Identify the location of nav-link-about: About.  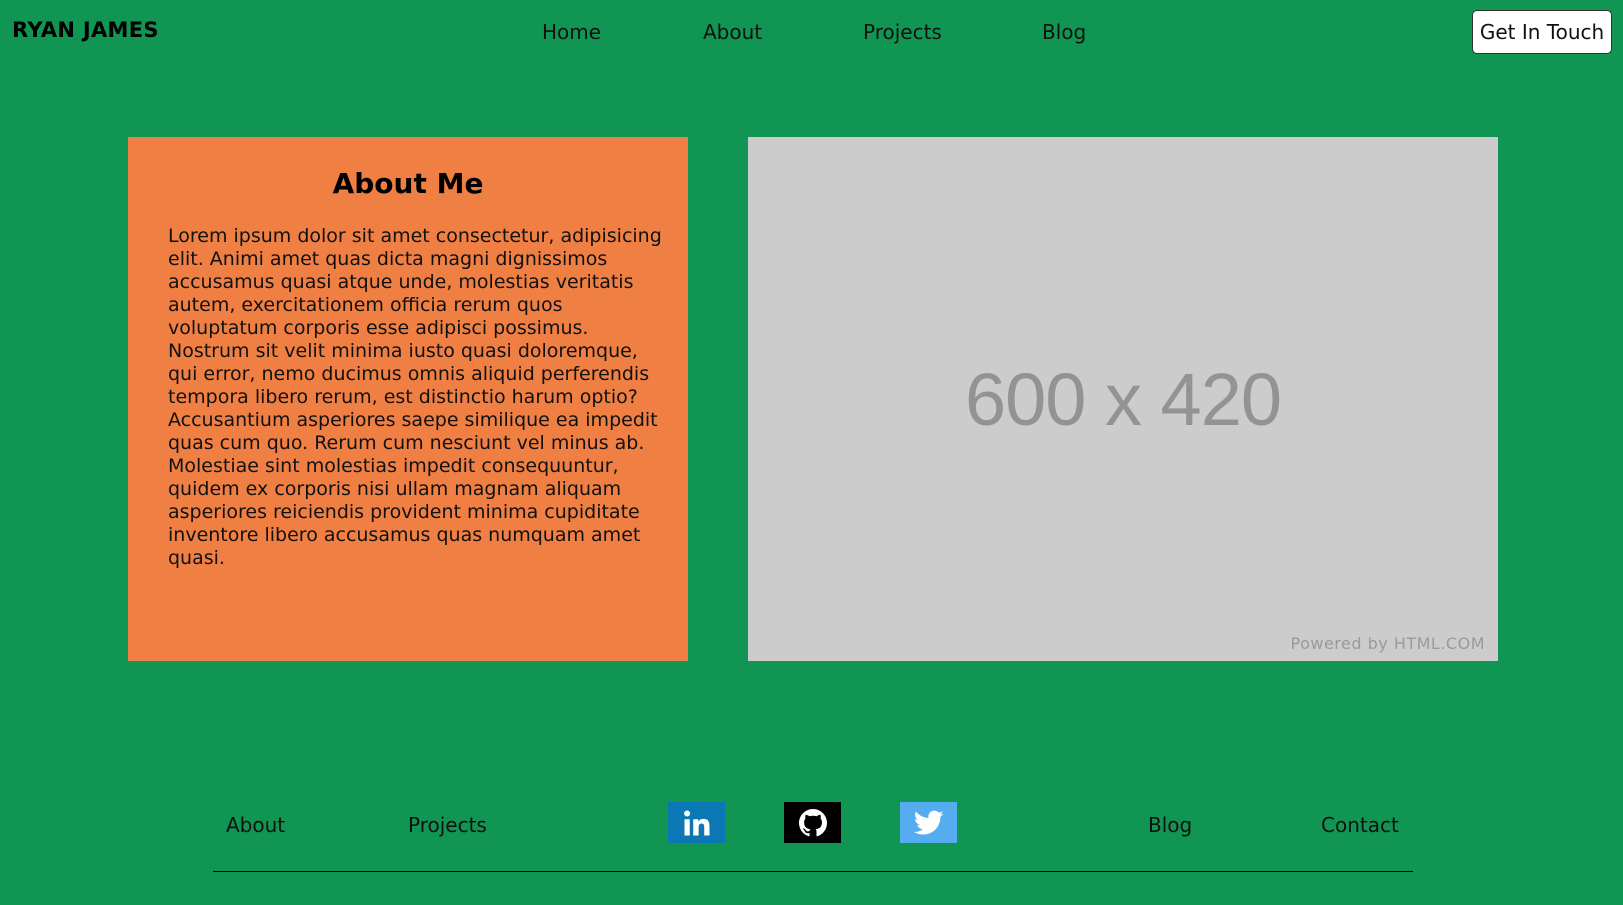
(732, 32).